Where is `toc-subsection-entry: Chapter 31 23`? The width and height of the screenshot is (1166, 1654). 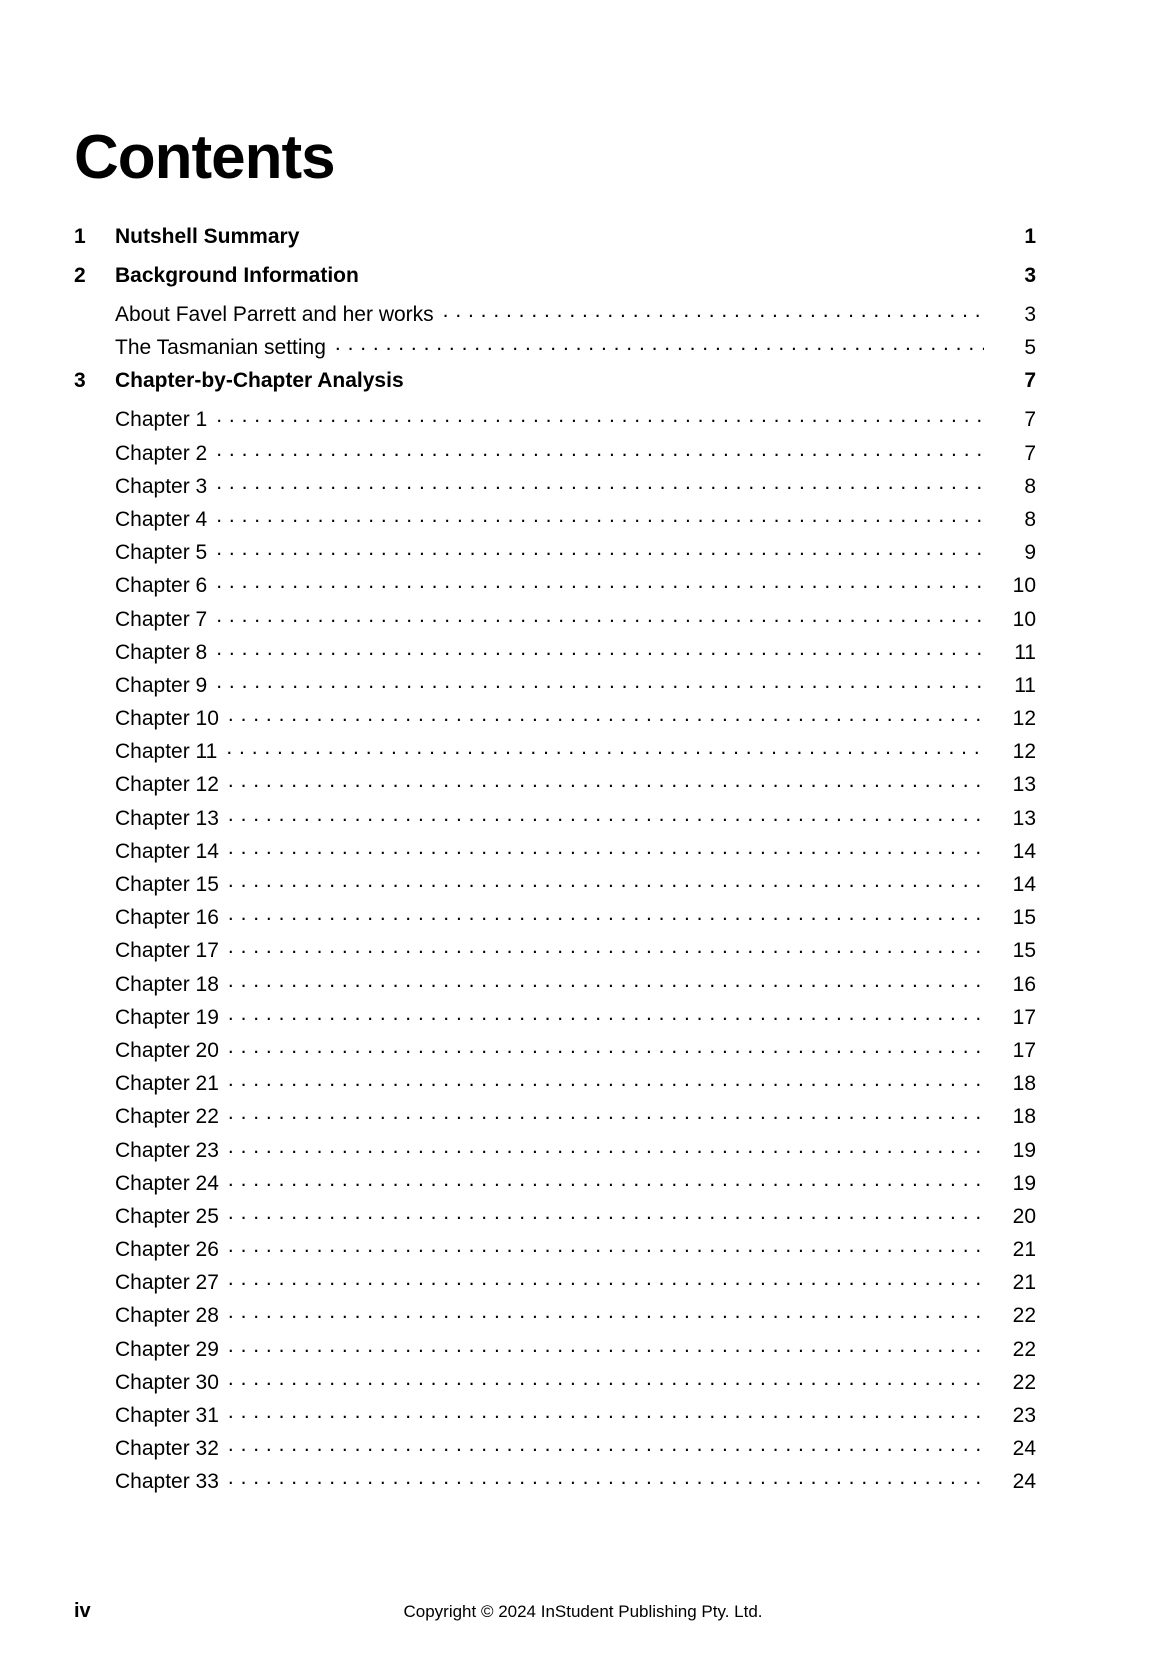 toc-subsection-entry: Chapter 31 23 is located at coordinates (555, 1417).